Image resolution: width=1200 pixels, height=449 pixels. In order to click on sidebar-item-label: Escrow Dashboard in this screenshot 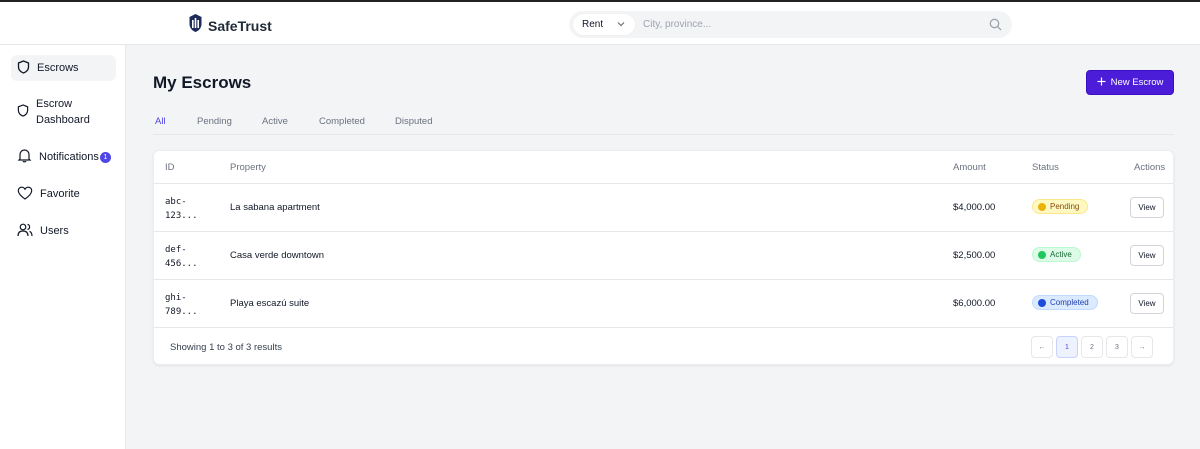, I will do `click(63, 112)`.